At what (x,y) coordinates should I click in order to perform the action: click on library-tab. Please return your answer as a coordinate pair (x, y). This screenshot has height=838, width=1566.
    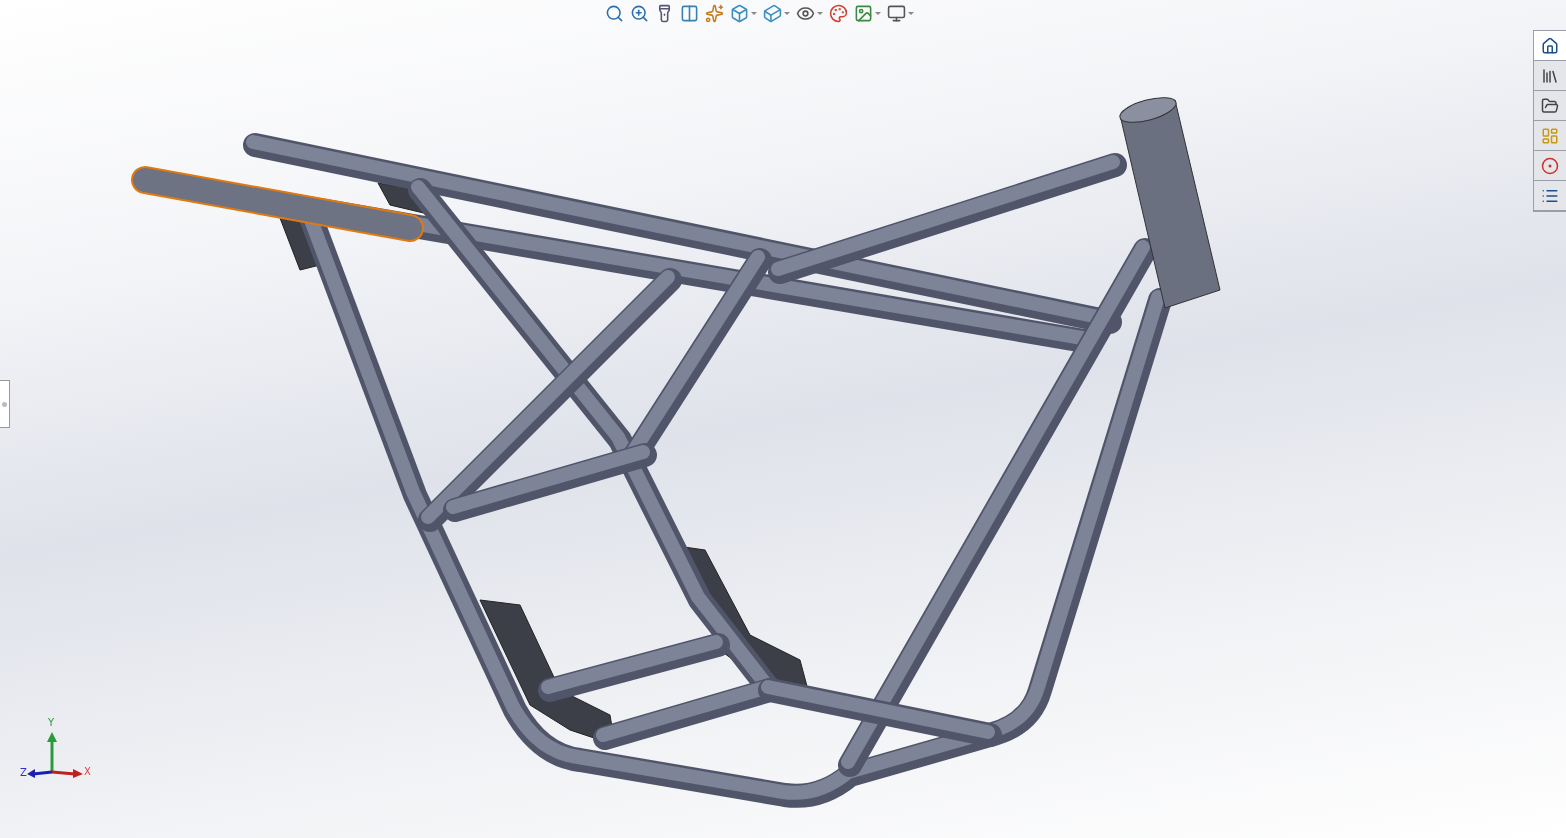
    Looking at the image, I should click on (1550, 76).